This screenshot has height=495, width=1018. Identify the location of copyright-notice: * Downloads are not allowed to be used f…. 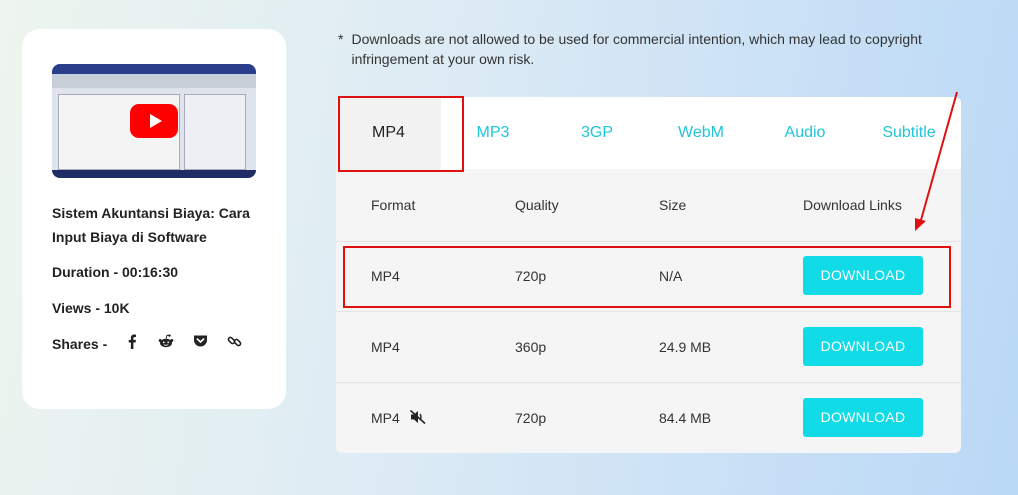
(643, 49).